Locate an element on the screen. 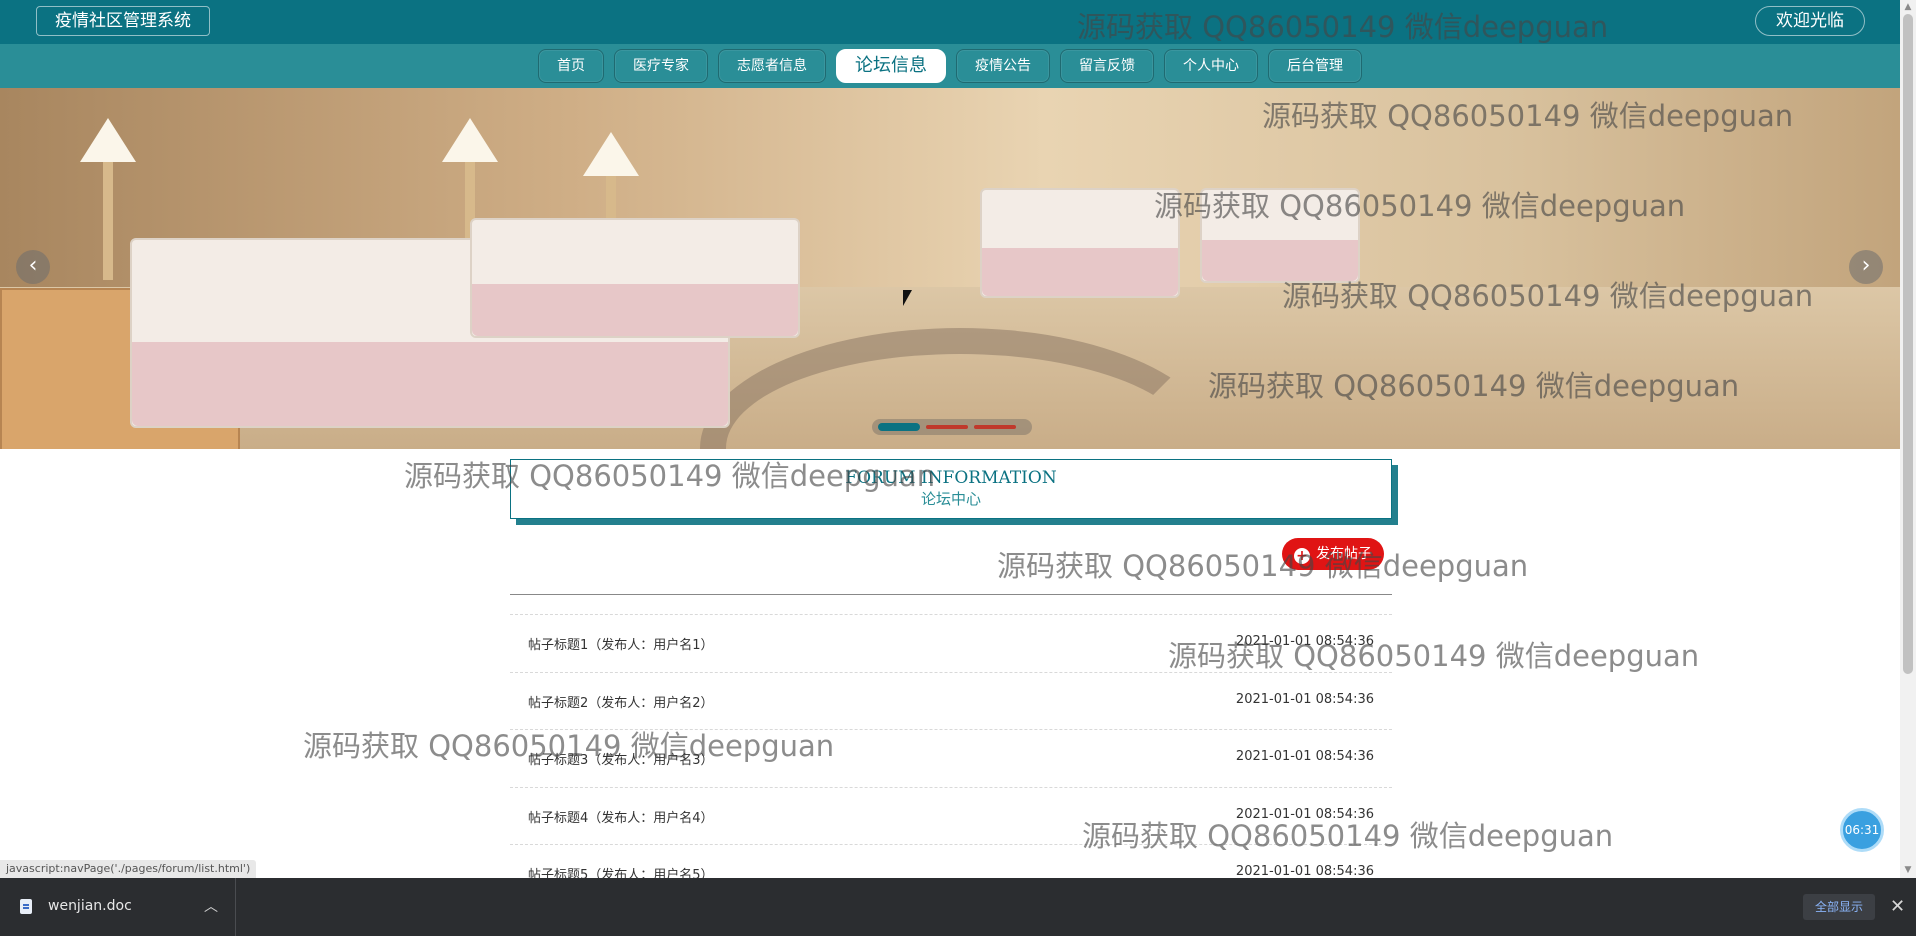 This screenshot has height=936, width=1916. forum-post-row: 帖子标题3（发布人：用户名3） 2021-01-01 08:54:36 is located at coordinates (951, 758).